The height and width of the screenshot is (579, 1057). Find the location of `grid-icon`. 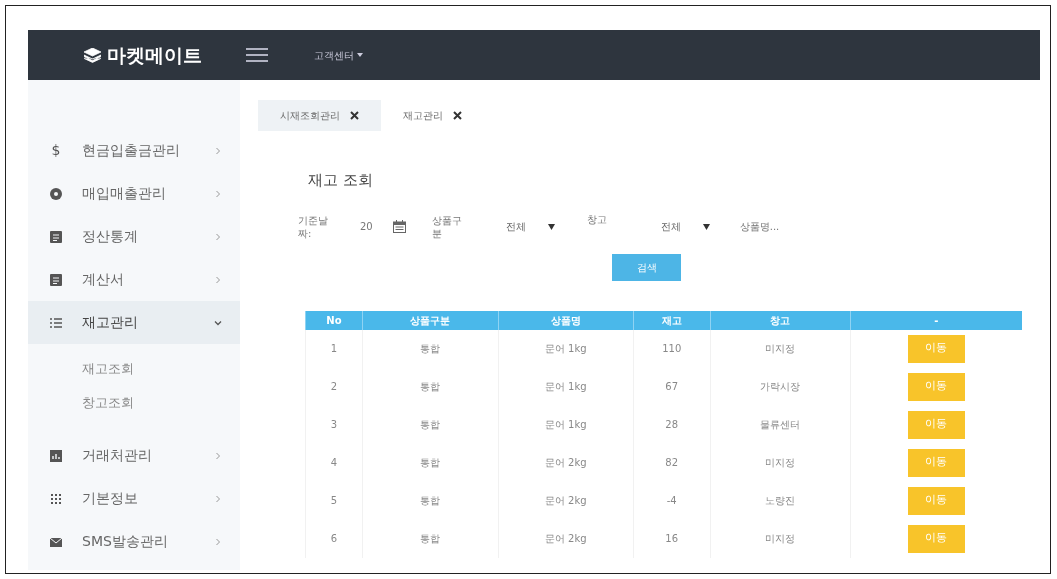

grid-icon is located at coordinates (56, 498).